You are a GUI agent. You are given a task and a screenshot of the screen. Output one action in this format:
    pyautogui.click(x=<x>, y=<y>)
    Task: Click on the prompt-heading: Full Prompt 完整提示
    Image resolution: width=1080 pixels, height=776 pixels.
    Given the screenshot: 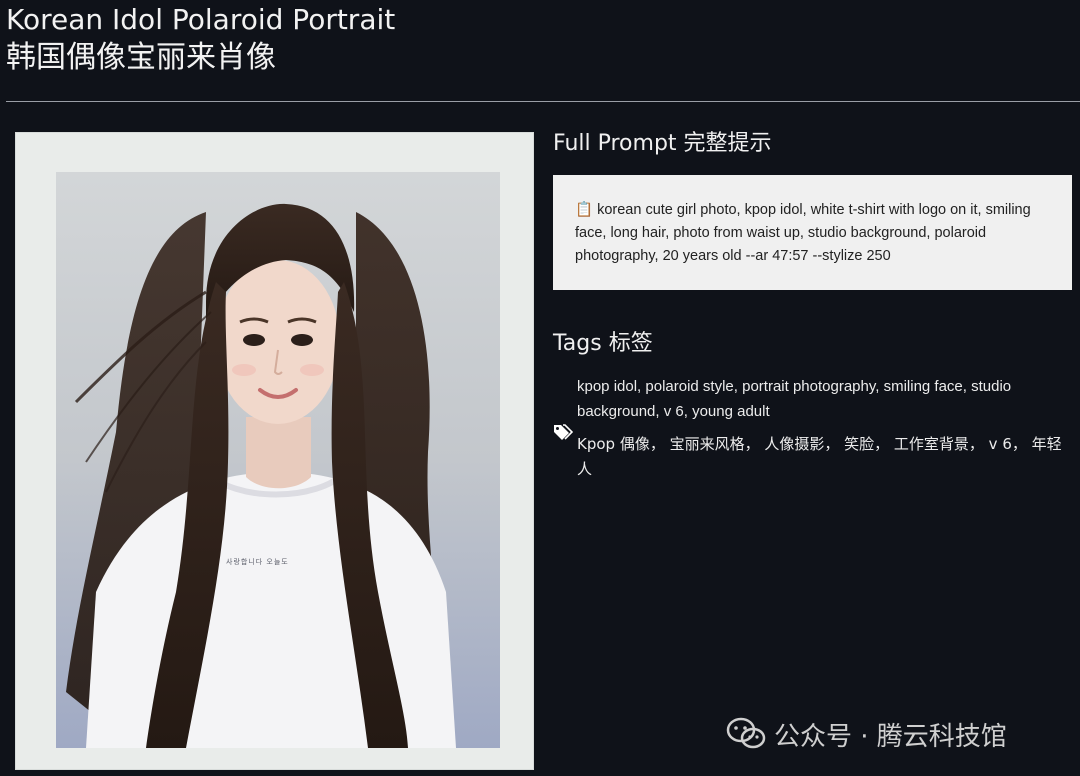 What is the action you would take?
    pyautogui.click(x=662, y=143)
    